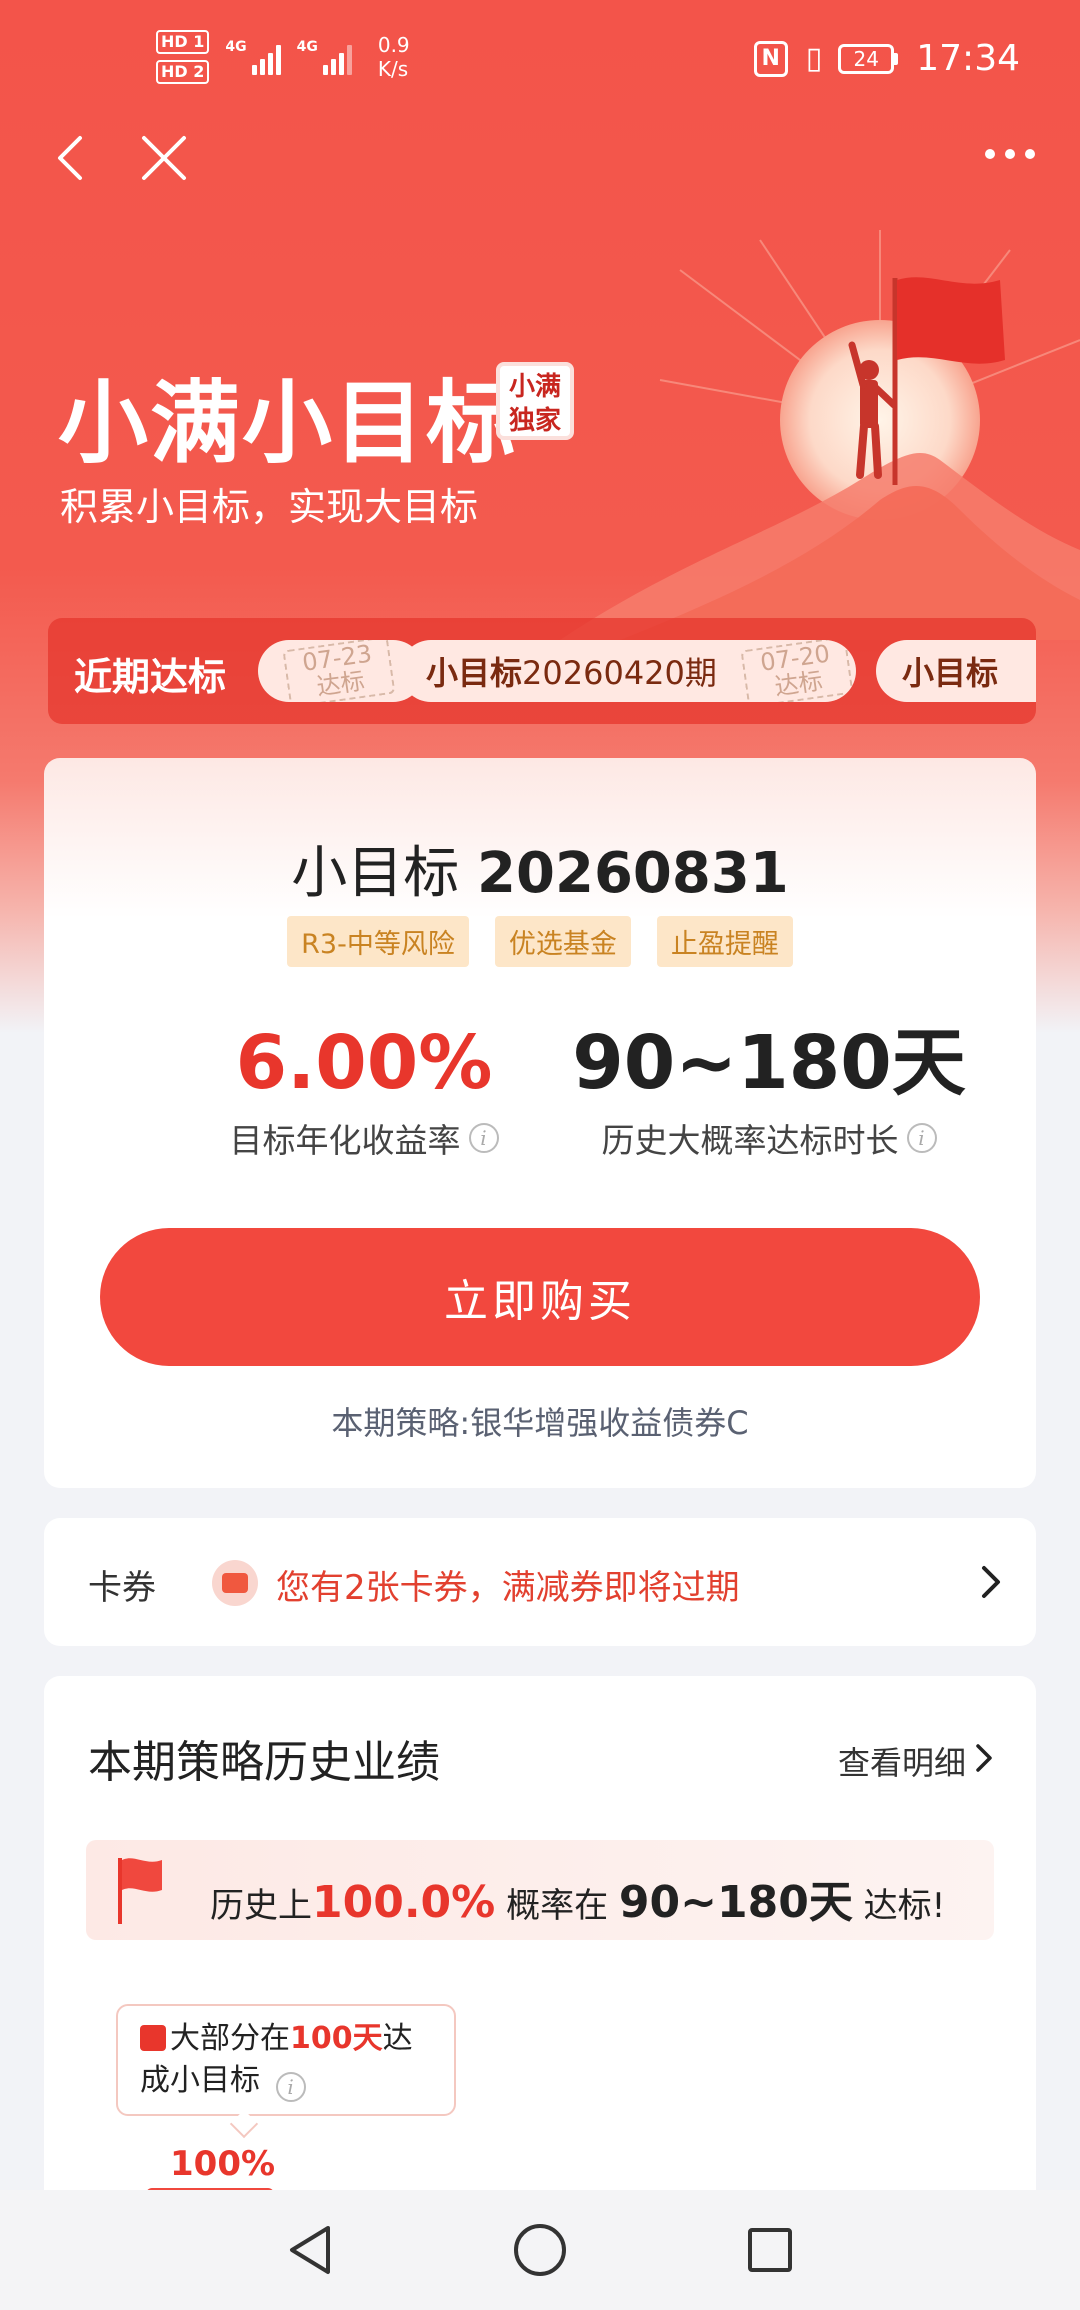 The height and width of the screenshot is (2310, 1080). I want to click on tip-days: 100天, so click(336, 2038).